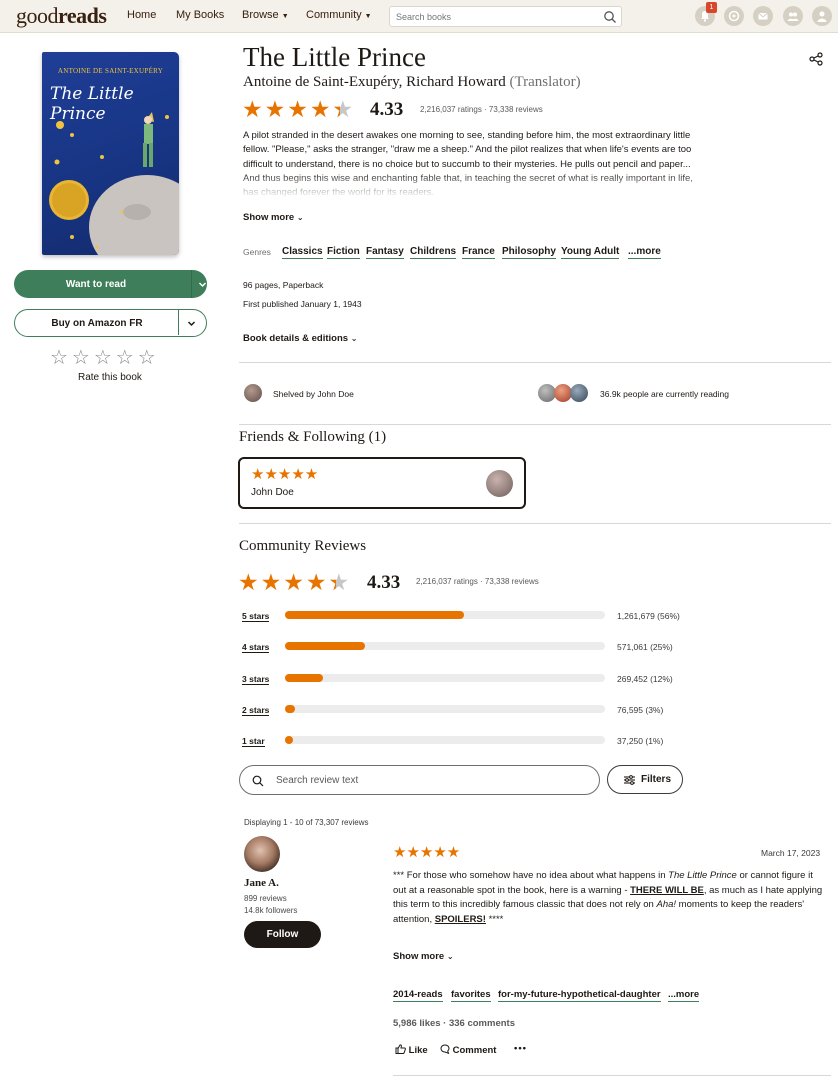 Image resolution: width=838 pixels, height=1082 pixels. What do you see at coordinates (256, 616) in the screenshot?
I see `histogram-5-stars-label: 5 stars` at bounding box center [256, 616].